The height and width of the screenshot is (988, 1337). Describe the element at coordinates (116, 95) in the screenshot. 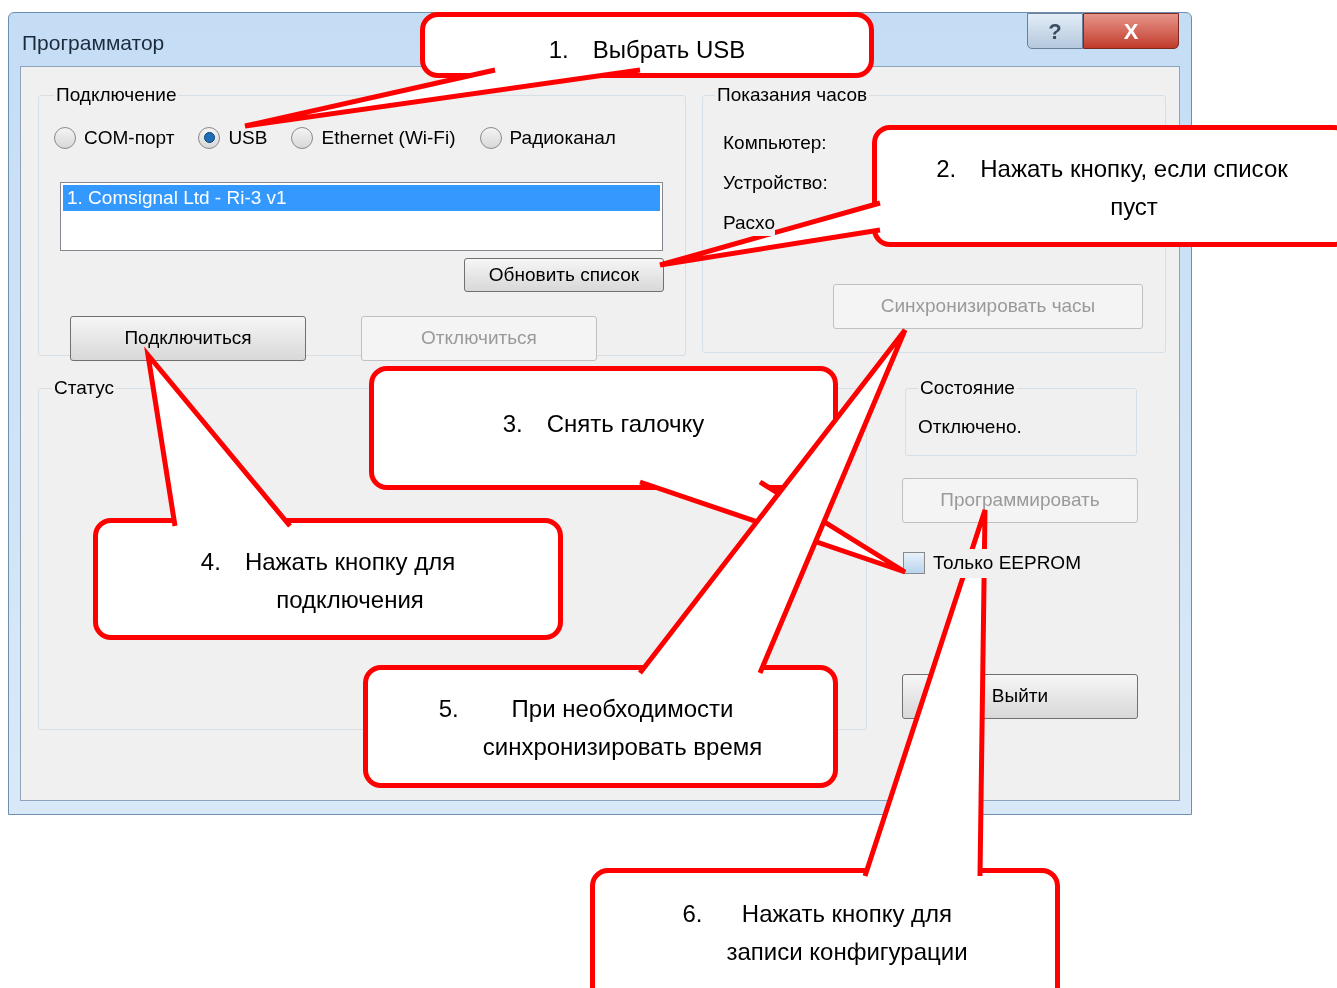

I see `group-title: Подключение` at that location.